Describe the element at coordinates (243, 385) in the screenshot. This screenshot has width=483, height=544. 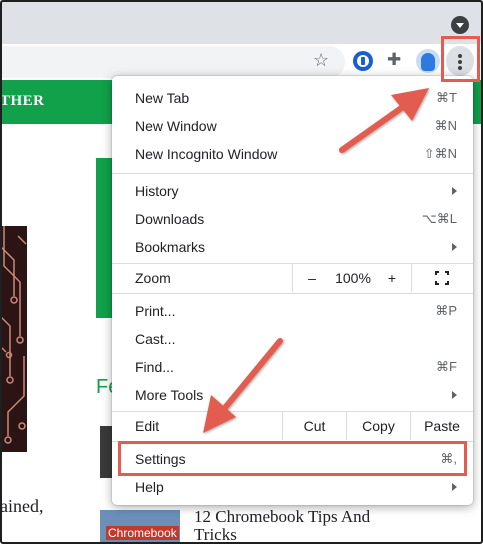
I see `arrow-to-settings` at that location.